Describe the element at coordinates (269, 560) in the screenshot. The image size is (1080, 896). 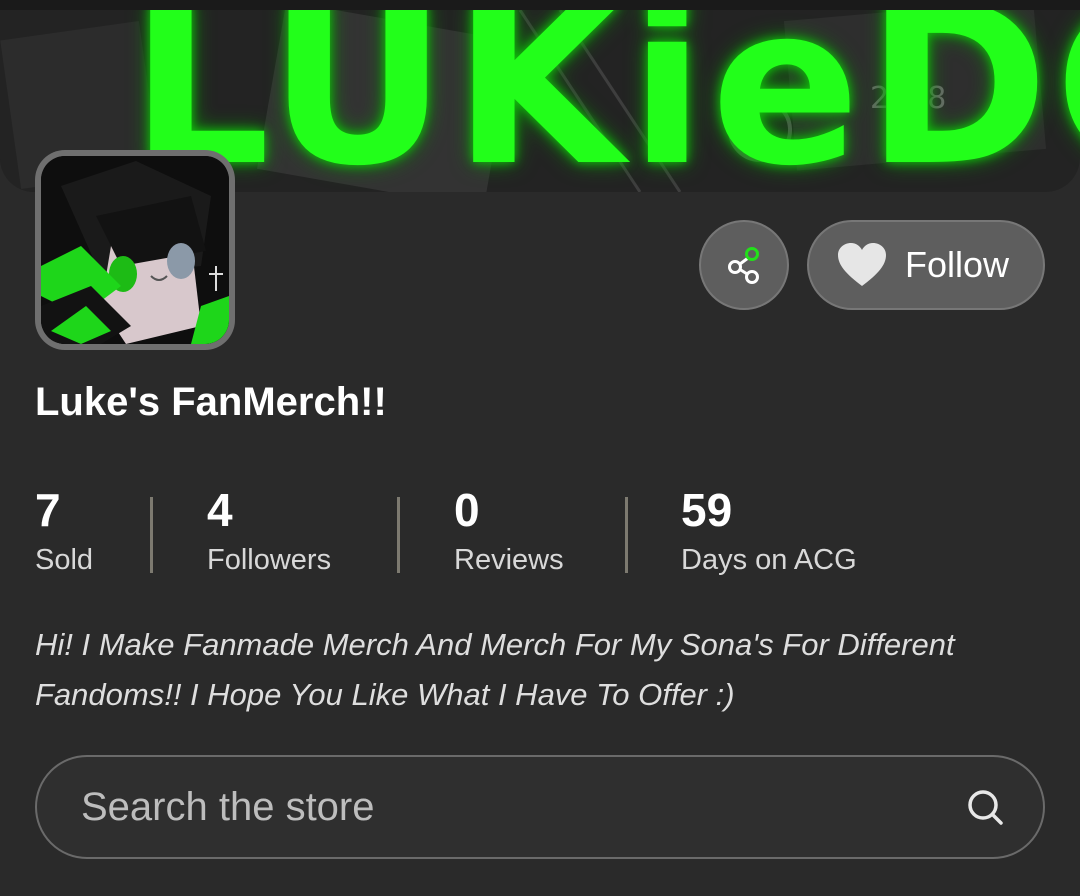
I see `stat-label: Followers` at that location.